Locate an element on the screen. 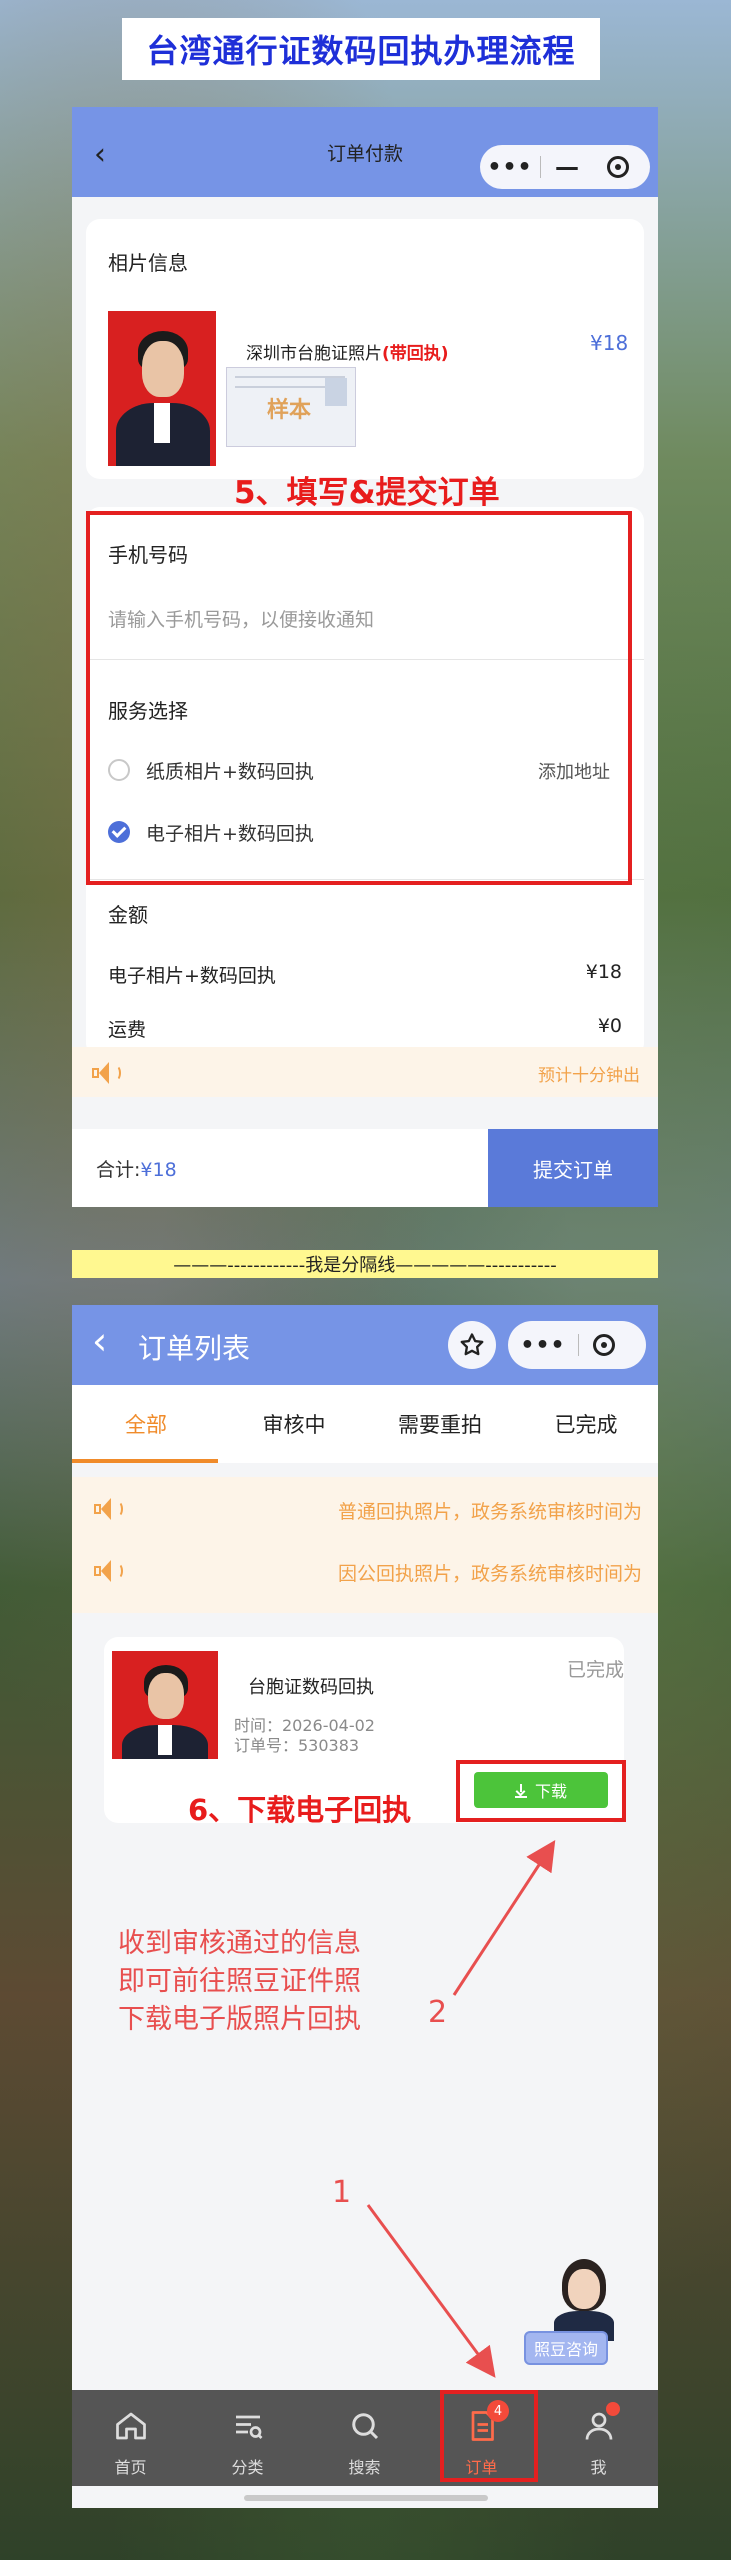 This screenshot has width=731, height=2560. arrow-to-download is located at coordinates (504, 1917).